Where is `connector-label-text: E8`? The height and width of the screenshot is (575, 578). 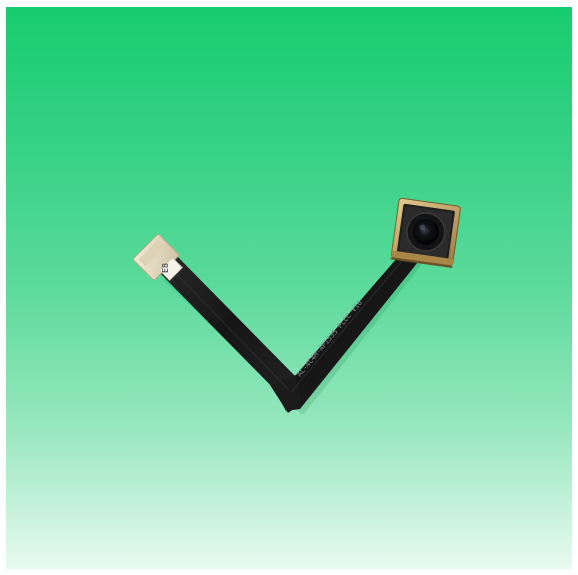 connector-label-text: E8 is located at coordinates (165, 268).